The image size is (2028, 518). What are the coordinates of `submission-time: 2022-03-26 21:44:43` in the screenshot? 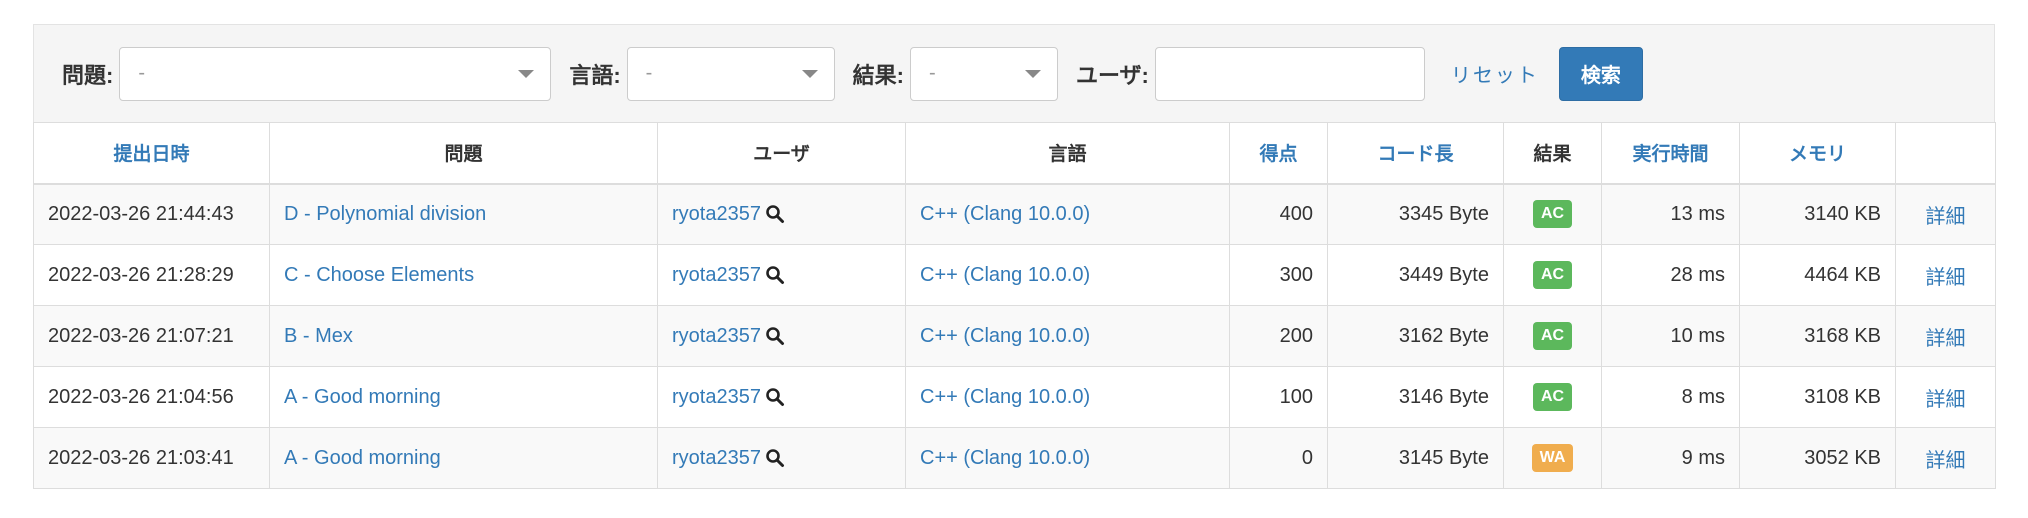 It's located at (151, 214).